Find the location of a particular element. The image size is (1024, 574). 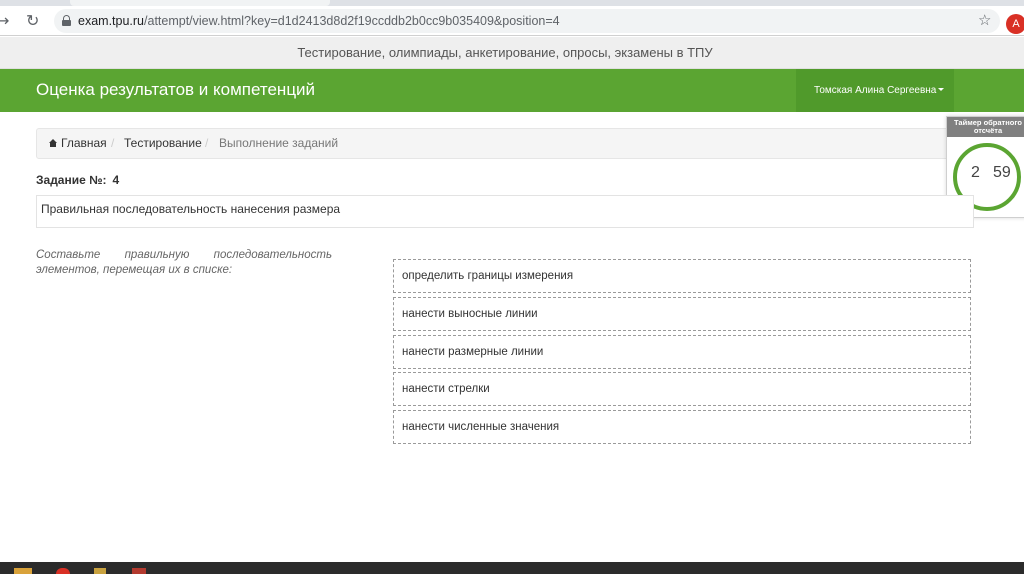

sortable-item: нанести стрелки is located at coordinates (682, 389).